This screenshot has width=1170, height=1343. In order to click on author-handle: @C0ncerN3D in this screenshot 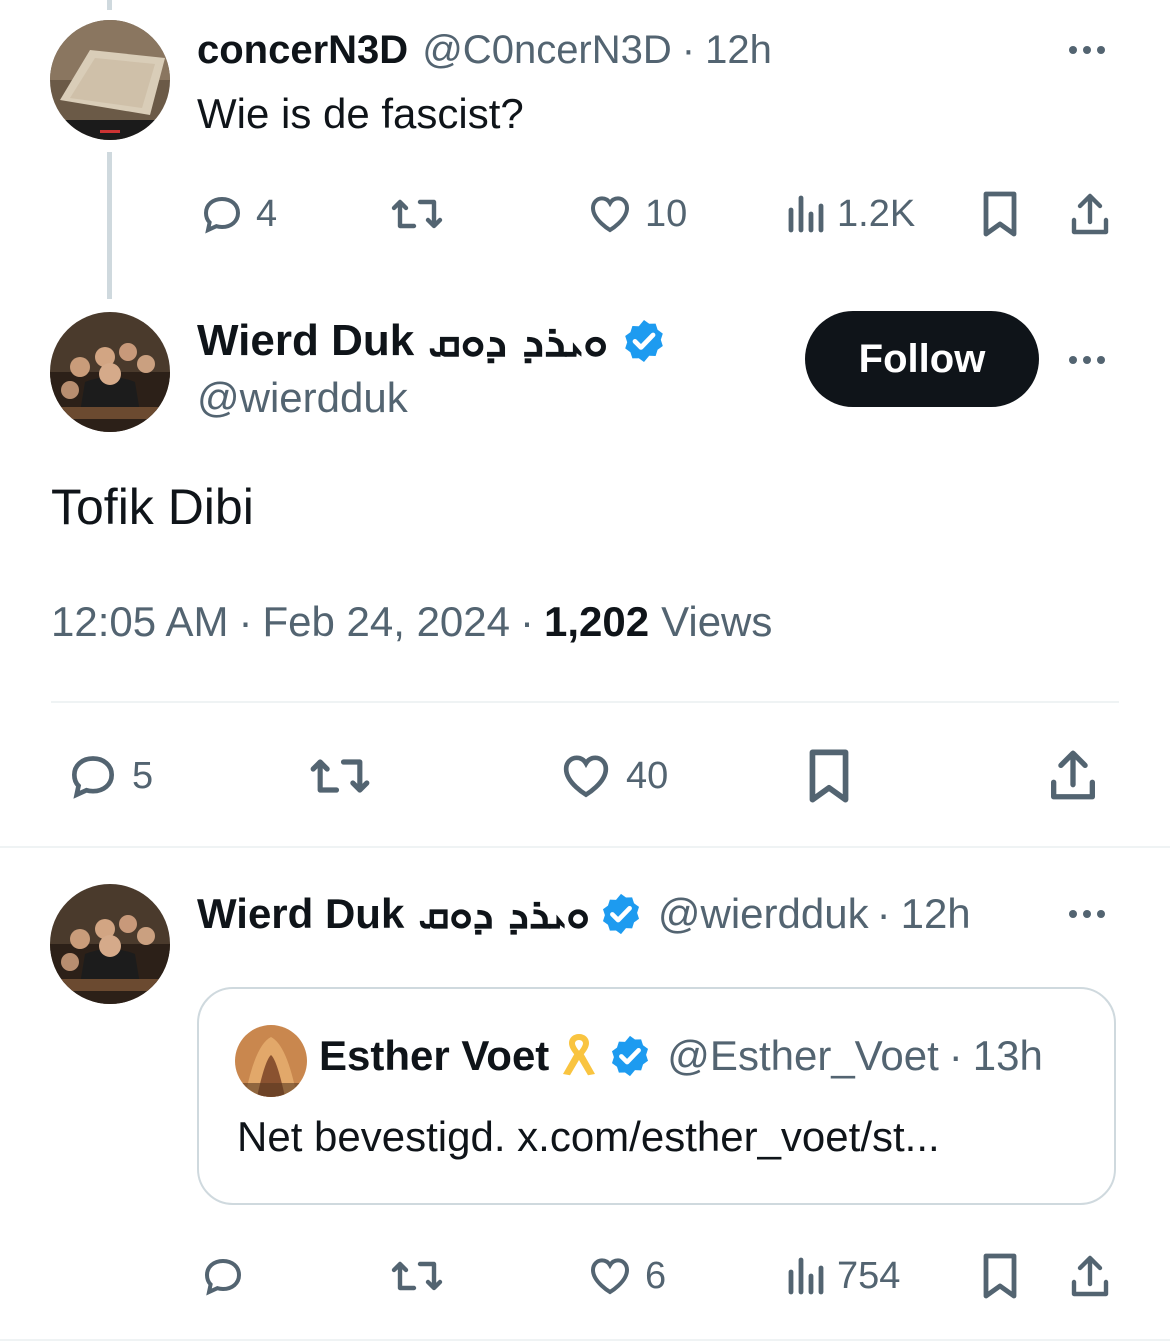, I will do `click(547, 50)`.